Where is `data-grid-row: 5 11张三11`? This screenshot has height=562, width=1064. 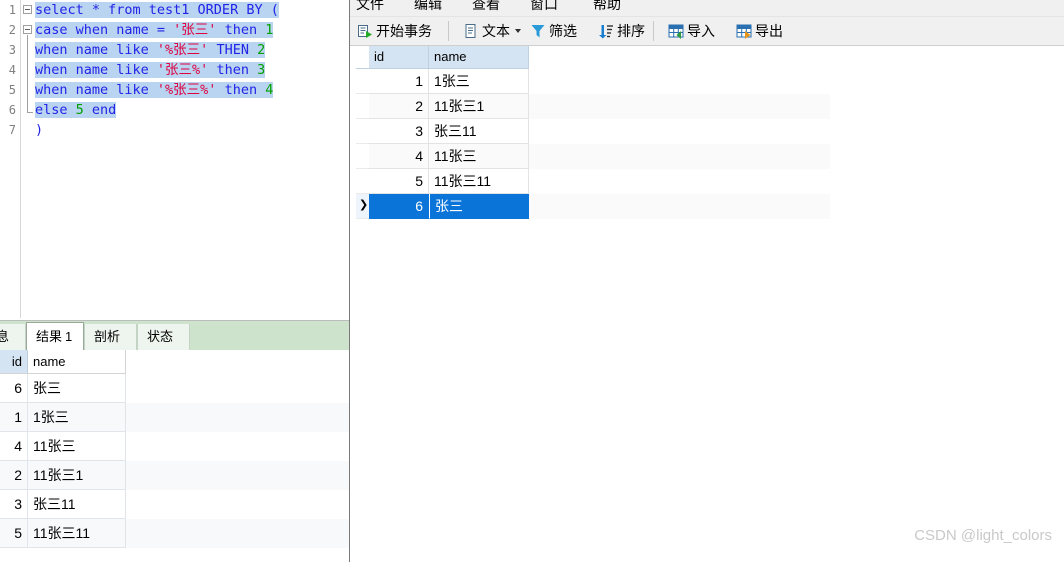 data-grid-row: 5 11张三11 is located at coordinates (593, 181).